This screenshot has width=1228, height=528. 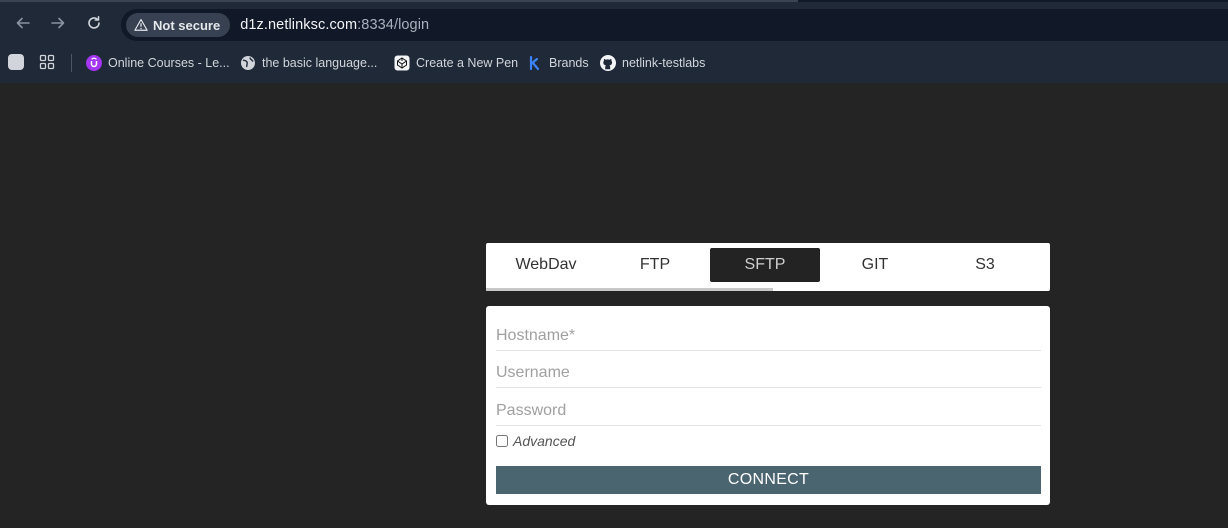 I want to click on security-label: Not secure, so click(x=187, y=25).